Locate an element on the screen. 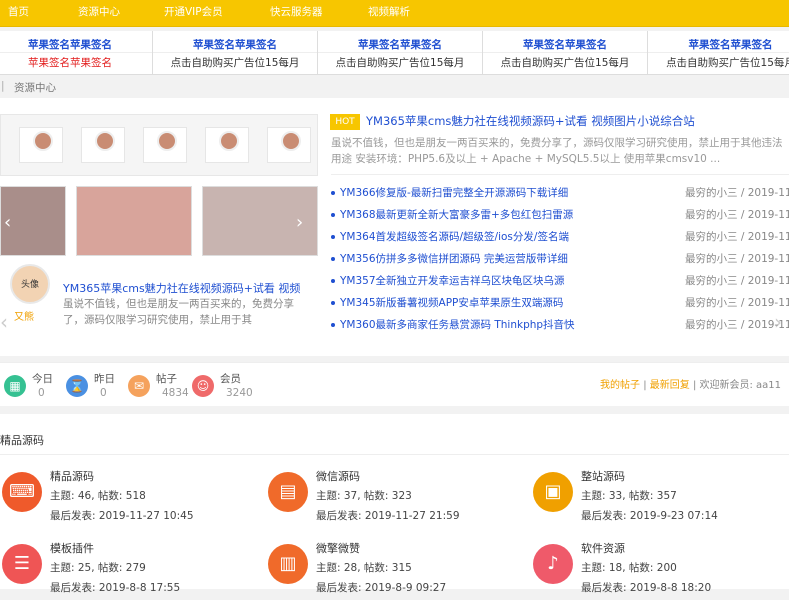 The height and width of the screenshot is (600, 789). board-last-post: 最后发表: 2019-8-8 17:55 is located at coordinates (115, 588).